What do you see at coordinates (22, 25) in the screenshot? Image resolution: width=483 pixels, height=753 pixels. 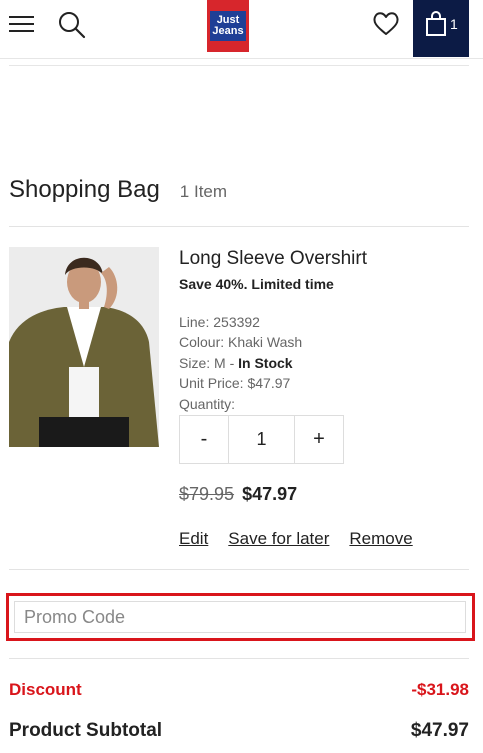 I see `hamburger-menu-icon` at bounding box center [22, 25].